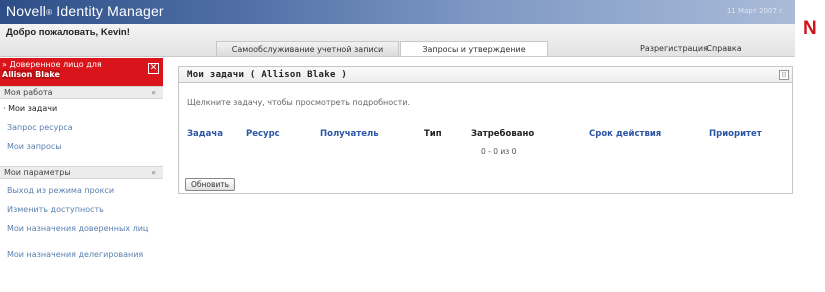 Image resolution: width=825 pixels, height=292 pixels. I want to click on column-claimed: Затребовано, so click(503, 134).